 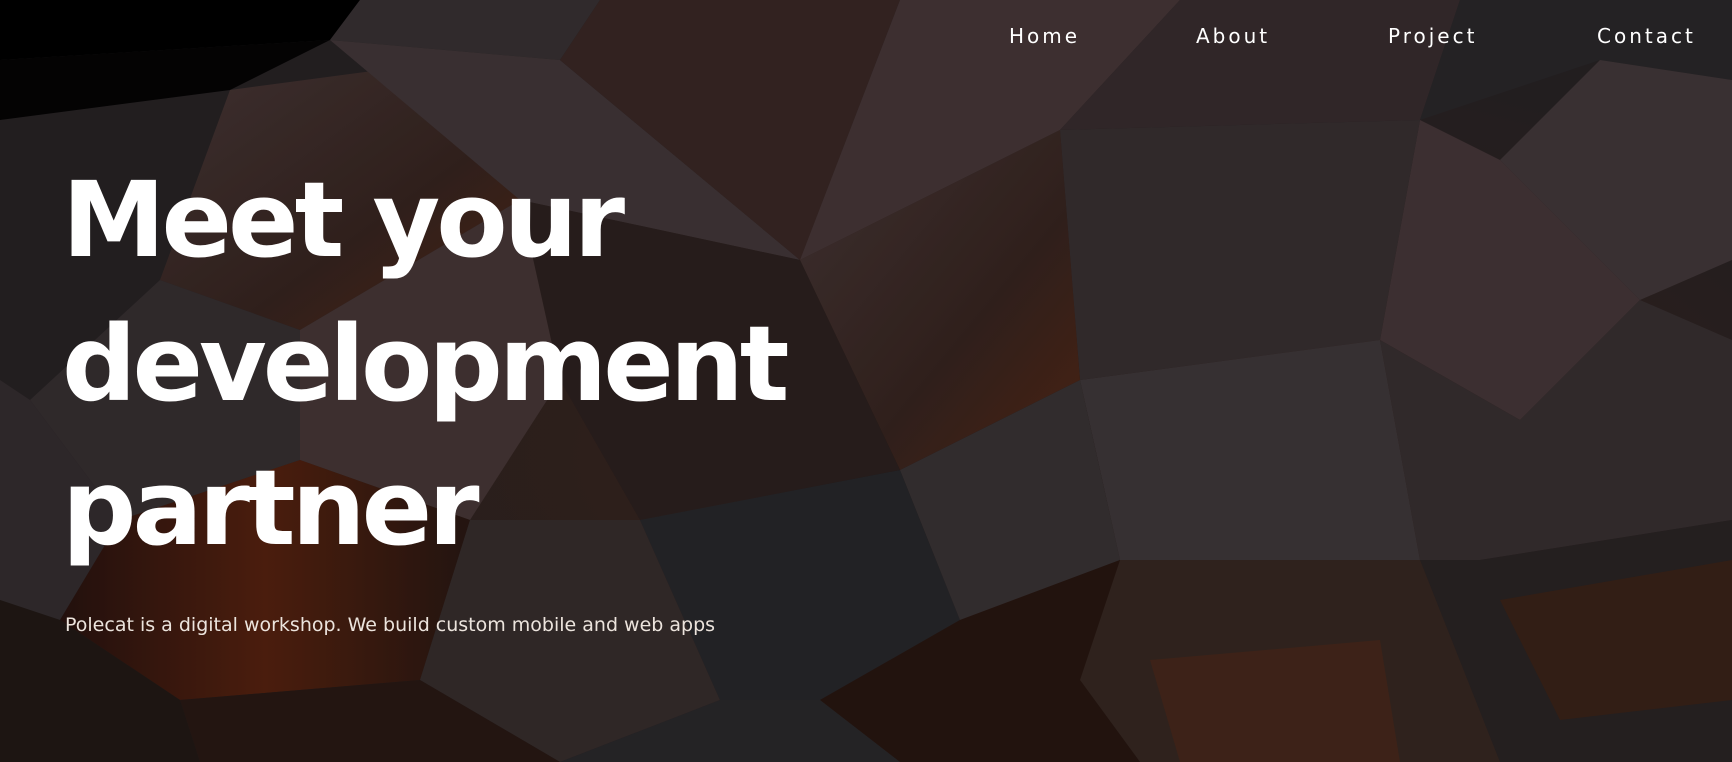 I want to click on hero-headline-line-3: partner, so click(x=270, y=508).